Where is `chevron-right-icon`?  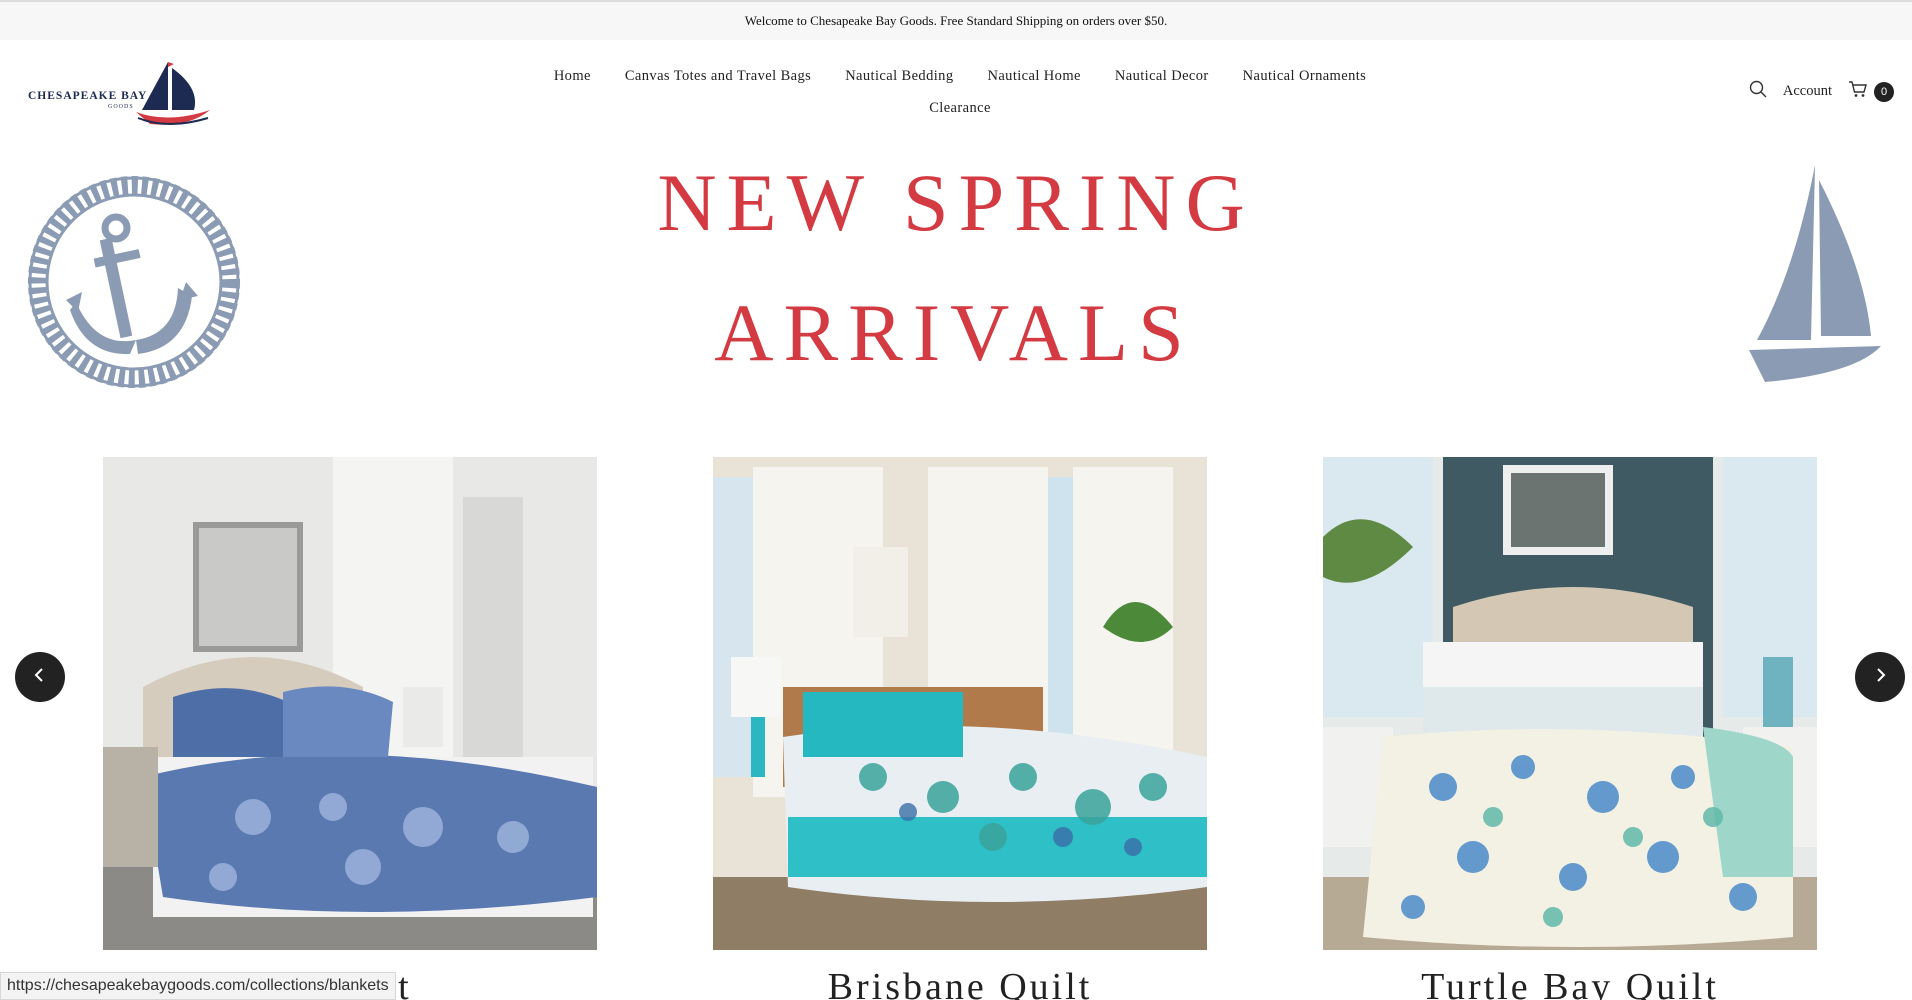 chevron-right-icon is located at coordinates (1880, 677).